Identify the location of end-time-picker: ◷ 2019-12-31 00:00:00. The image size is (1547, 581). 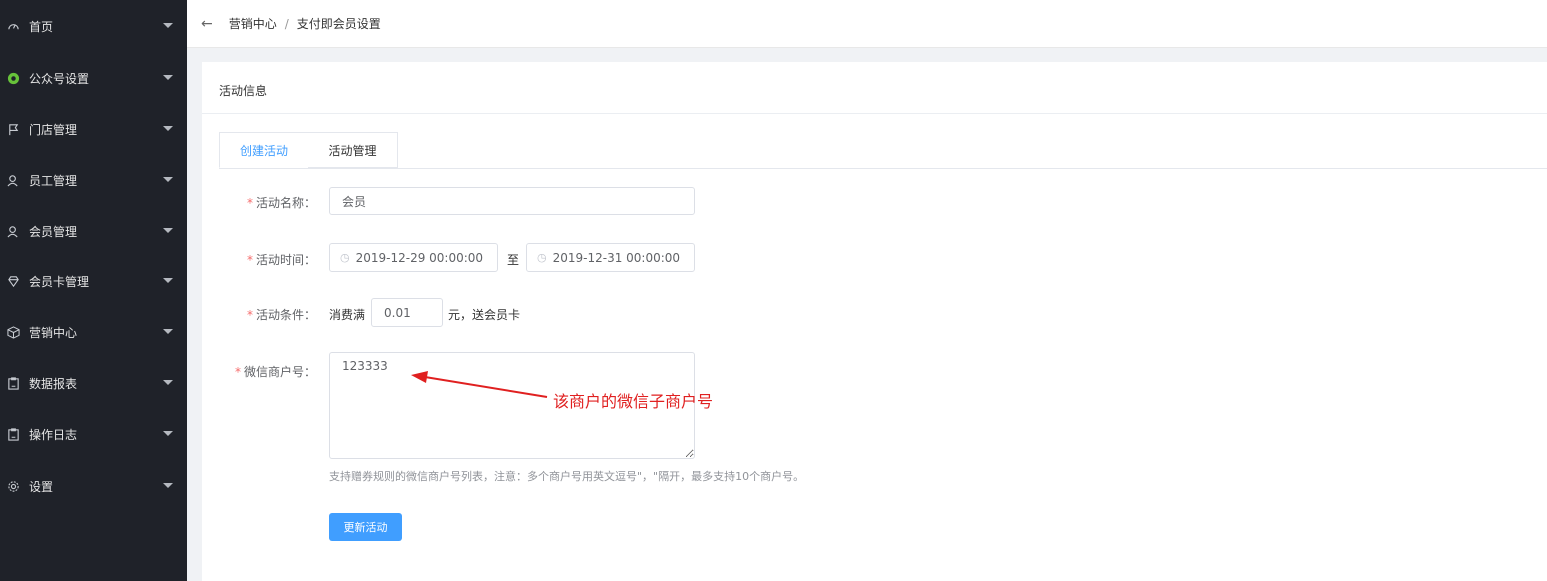
(610, 257).